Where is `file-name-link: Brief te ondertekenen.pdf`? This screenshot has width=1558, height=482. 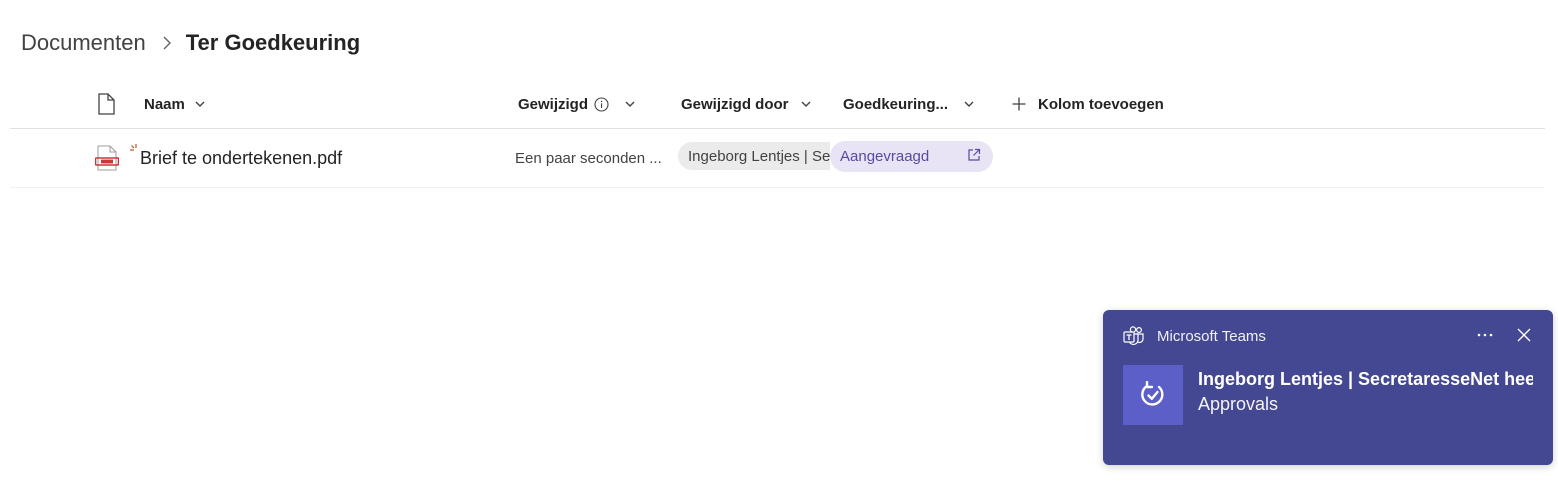
file-name-link: Brief te ondertekenen.pdf is located at coordinates (236, 158).